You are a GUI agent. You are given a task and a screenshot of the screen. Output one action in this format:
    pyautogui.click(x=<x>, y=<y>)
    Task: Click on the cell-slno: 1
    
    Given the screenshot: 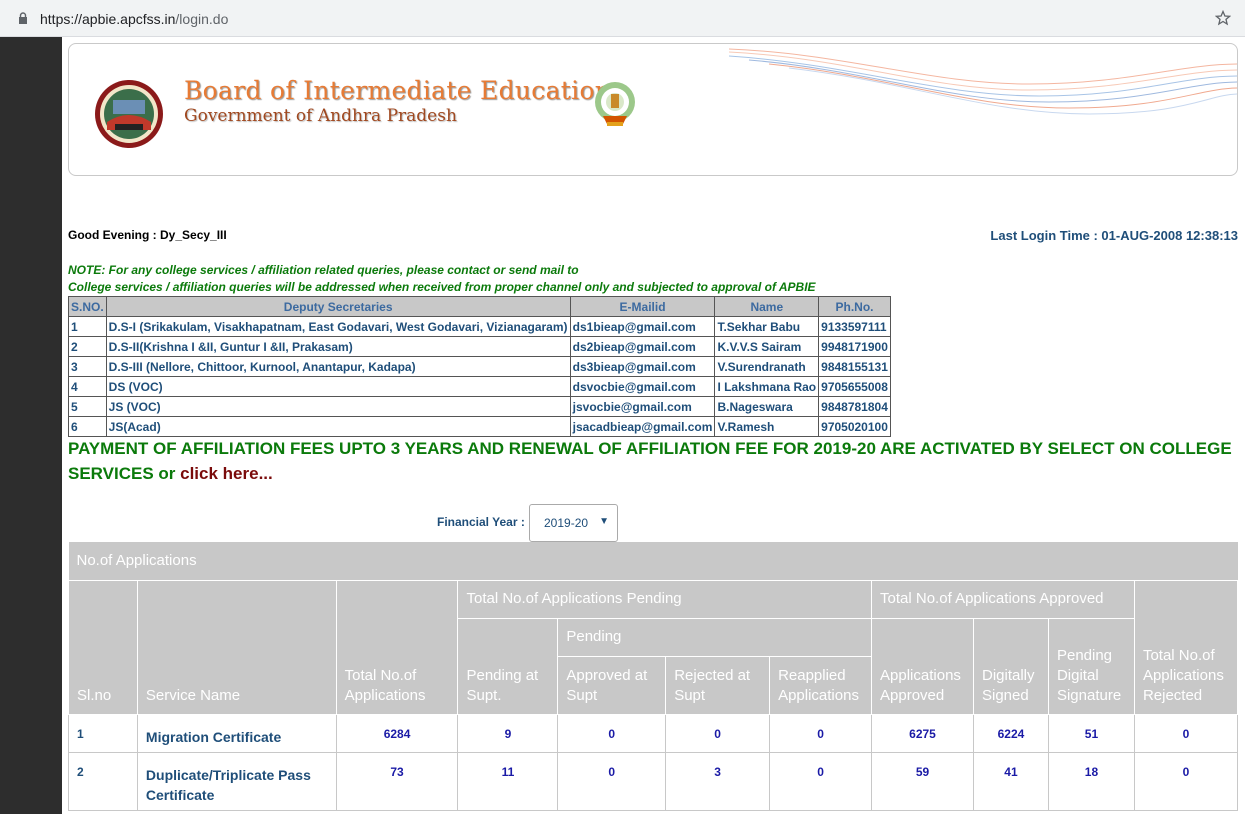 What is the action you would take?
    pyautogui.click(x=103, y=733)
    